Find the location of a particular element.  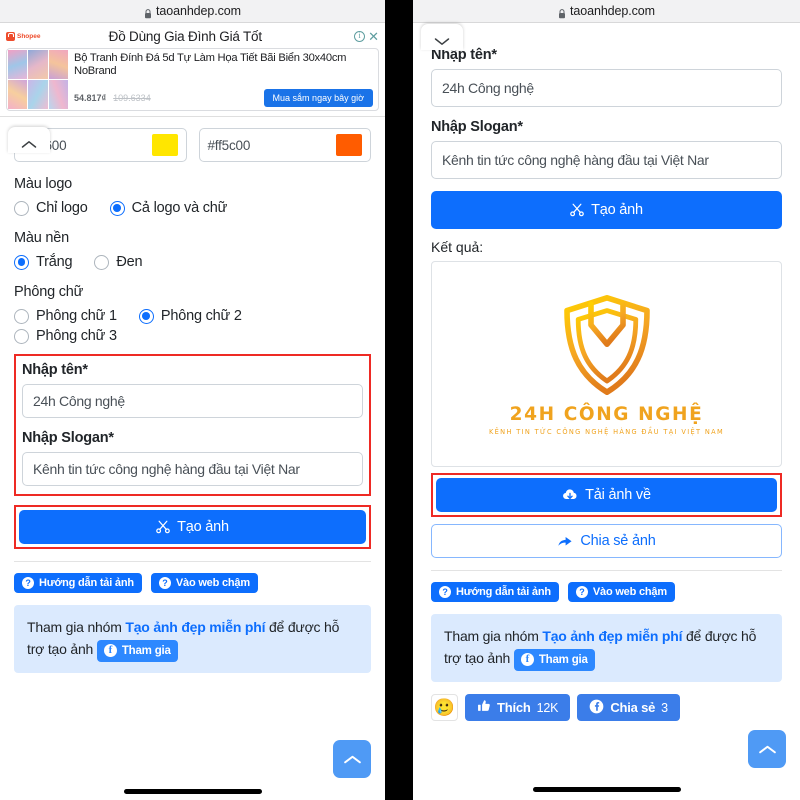

create-image-button: Tạo ảnh is located at coordinates (192, 527).